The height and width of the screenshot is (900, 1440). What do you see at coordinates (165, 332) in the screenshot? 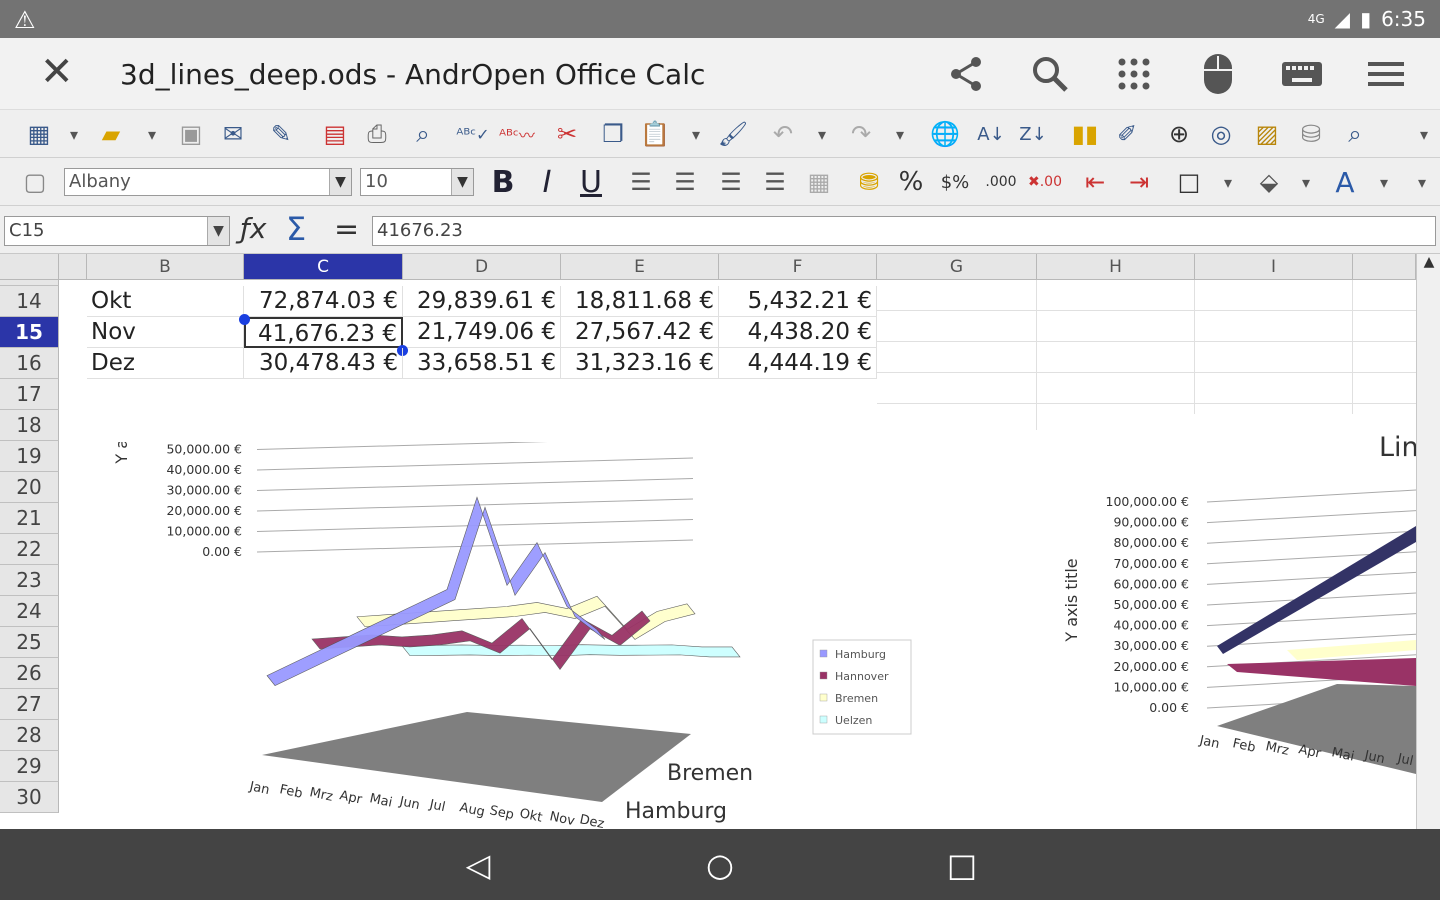
I see `cell-month: Nov` at bounding box center [165, 332].